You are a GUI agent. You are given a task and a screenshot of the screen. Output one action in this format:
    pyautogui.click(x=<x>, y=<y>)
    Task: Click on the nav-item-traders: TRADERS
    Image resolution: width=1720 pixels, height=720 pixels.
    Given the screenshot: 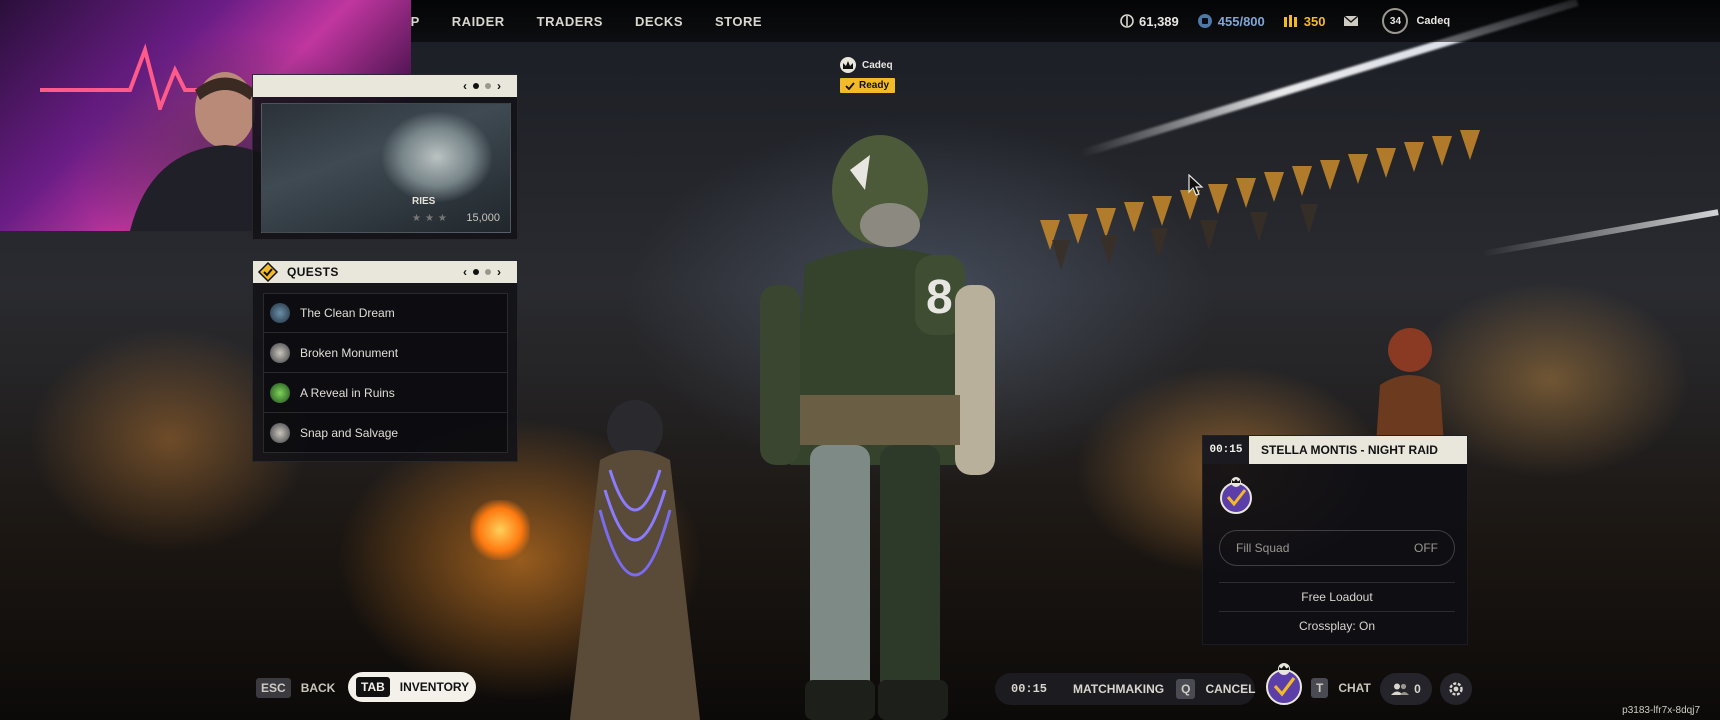 What is the action you would take?
    pyautogui.click(x=570, y=21)
    